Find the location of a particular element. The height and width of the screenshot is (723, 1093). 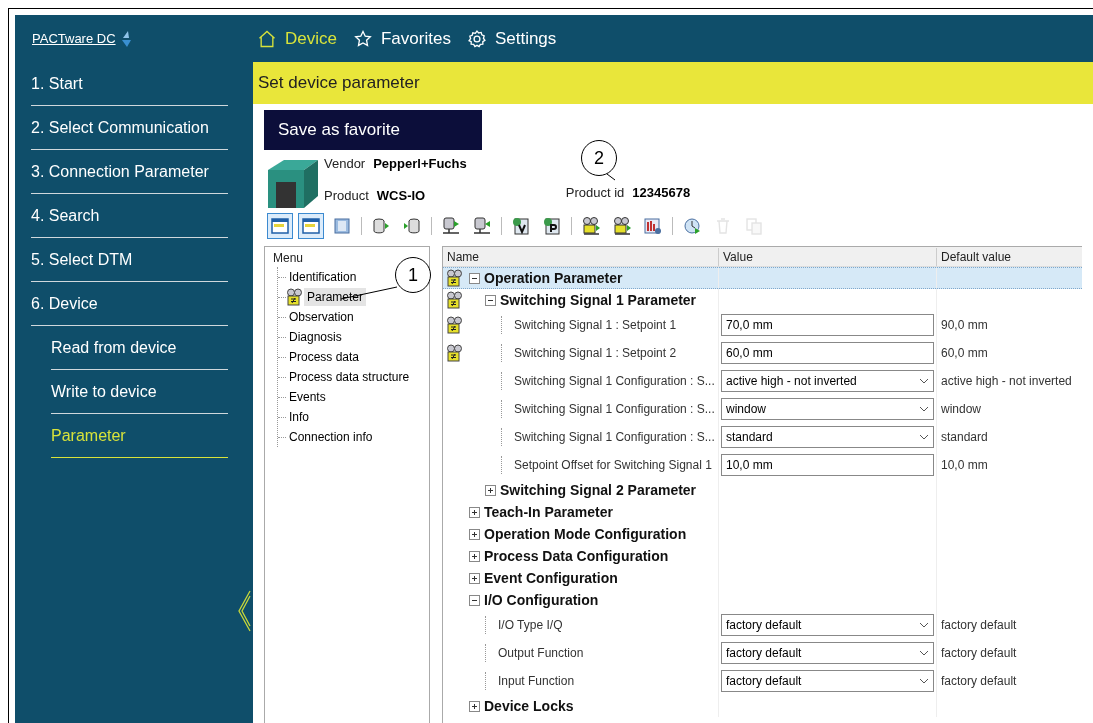

table-row: Output Function factory default factory default is located at coordinates (762, 653).